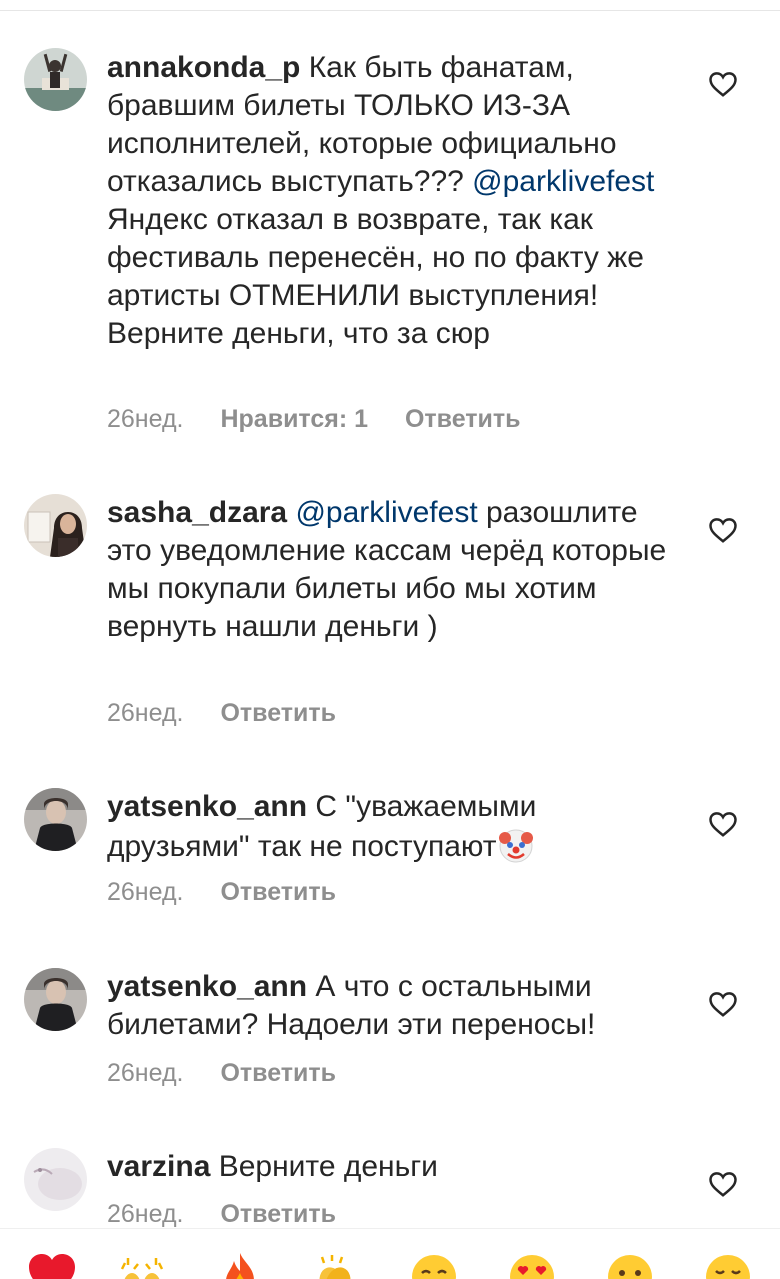 This screenshot has width=780, height=1279. Describe the element at coordinates (294, 419) in the screenshot. I see `likes-count: Нравится: 1` at that location.